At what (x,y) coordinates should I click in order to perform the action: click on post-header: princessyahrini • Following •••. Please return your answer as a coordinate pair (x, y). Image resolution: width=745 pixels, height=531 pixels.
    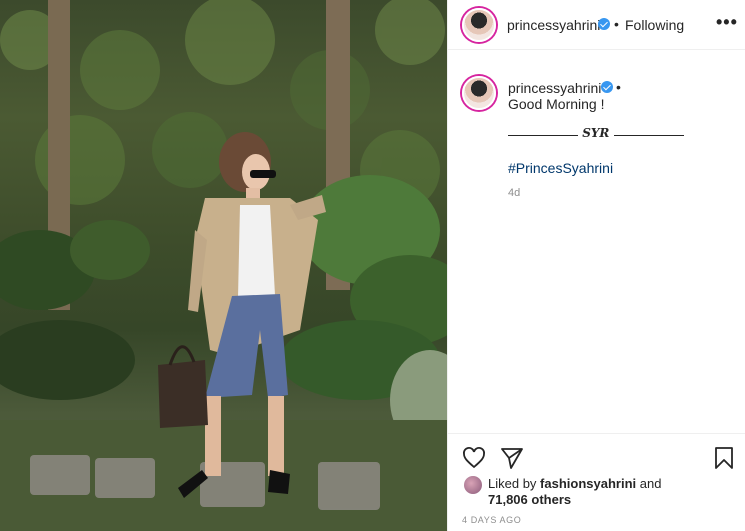
    Looking at the image, I should click on (596, 25).